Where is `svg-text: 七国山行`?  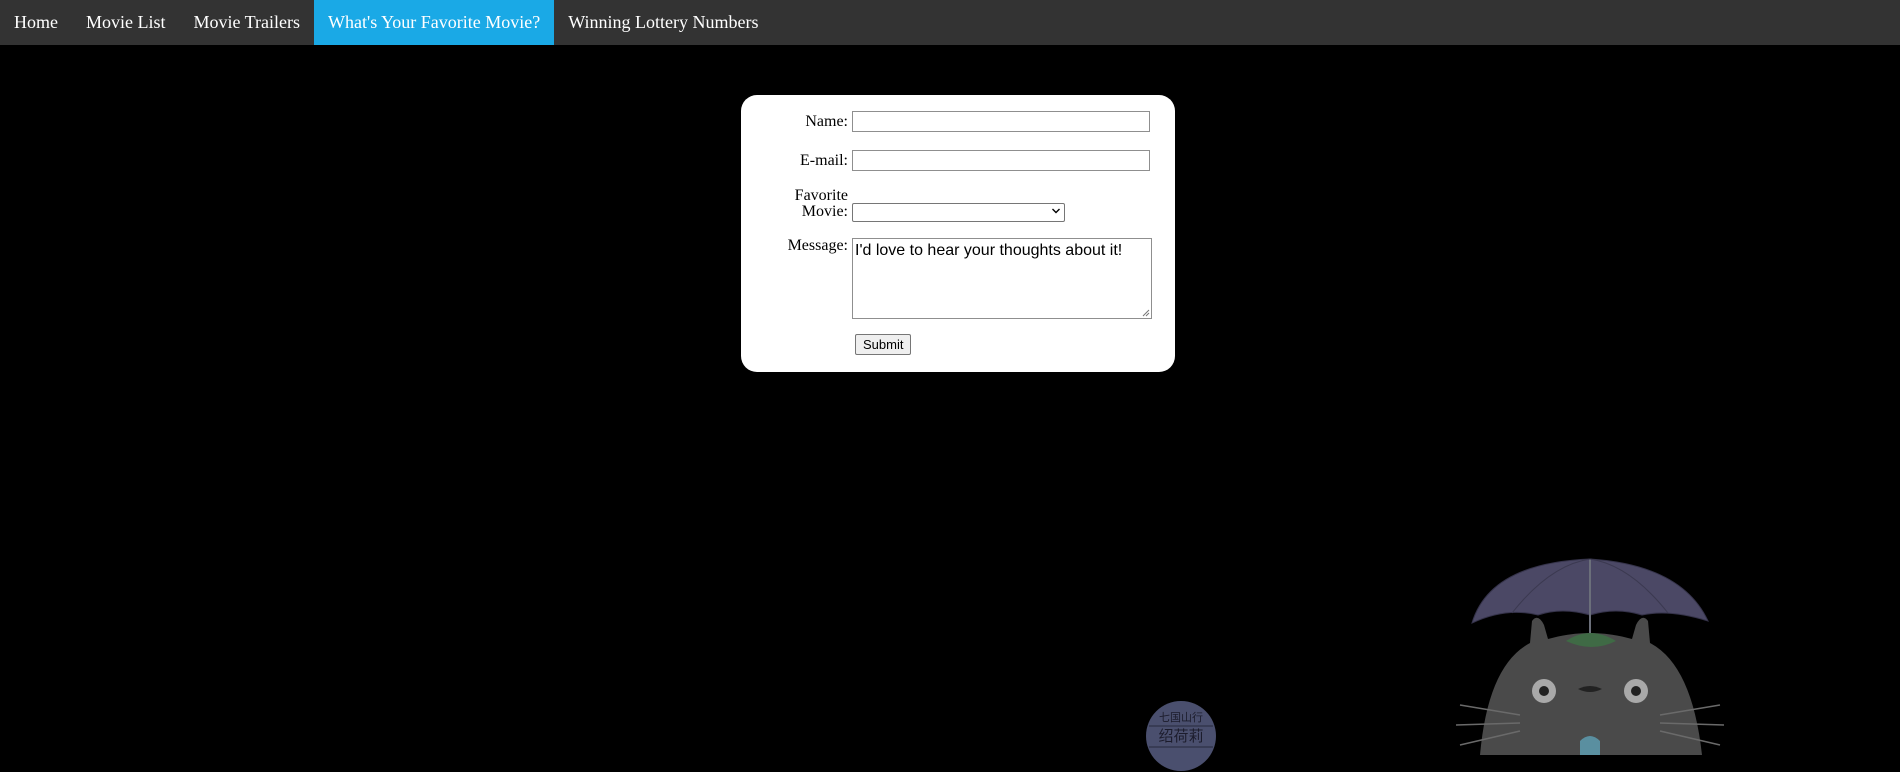
svg-text: 七国山行 is located at coordinates (1181, 717).